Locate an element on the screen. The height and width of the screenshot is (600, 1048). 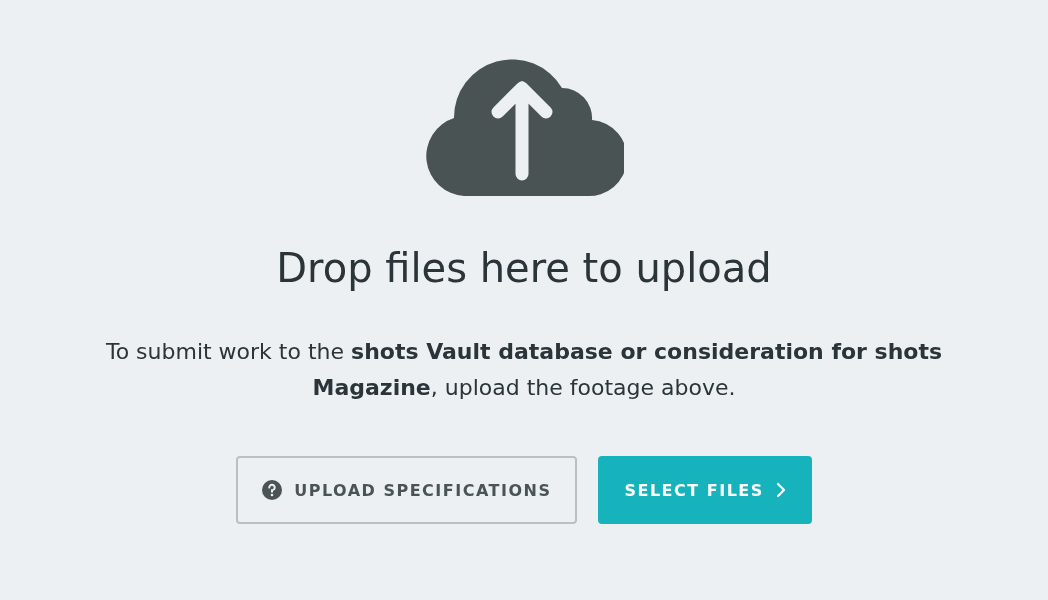
description: To submit work to the shots Vault database or consideration for shots Magazine, upload the footage above. is located at coordinates (524, 370).